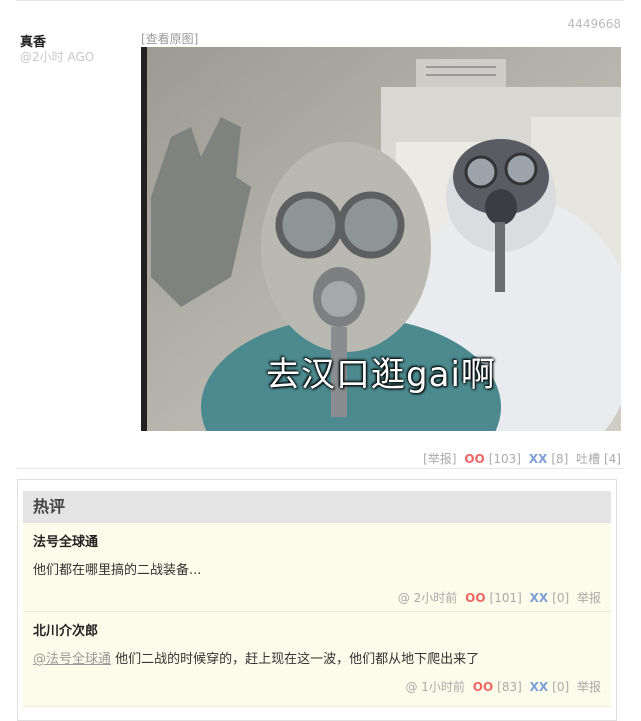  What do you see at coordinates (317, 507) in the screenshot?
I see `hot-comments-title: 热评` at bounding box center [317, 507].